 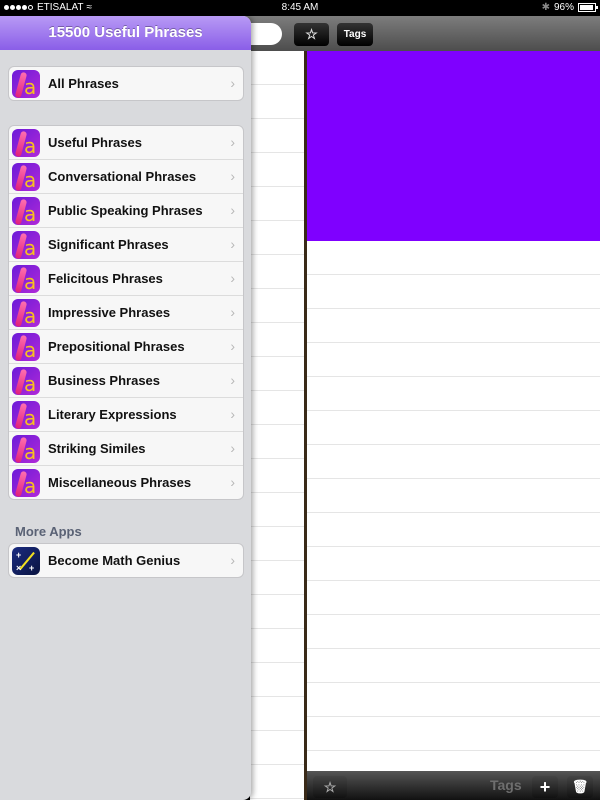 I want to click on list-item-become-math-genius: + + × Become Math Genius ›, so click(x=126, y=560).